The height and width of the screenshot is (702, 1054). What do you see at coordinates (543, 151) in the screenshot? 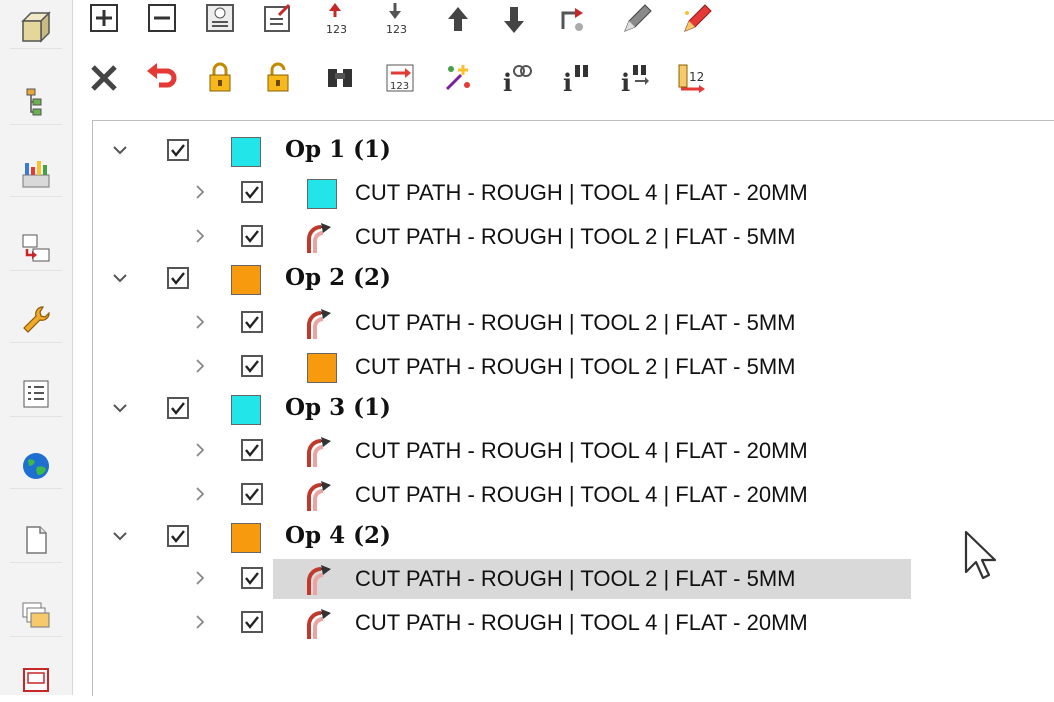
I see `tree-group-op1: Op 1 (1)` at bounding box center [543, 151].